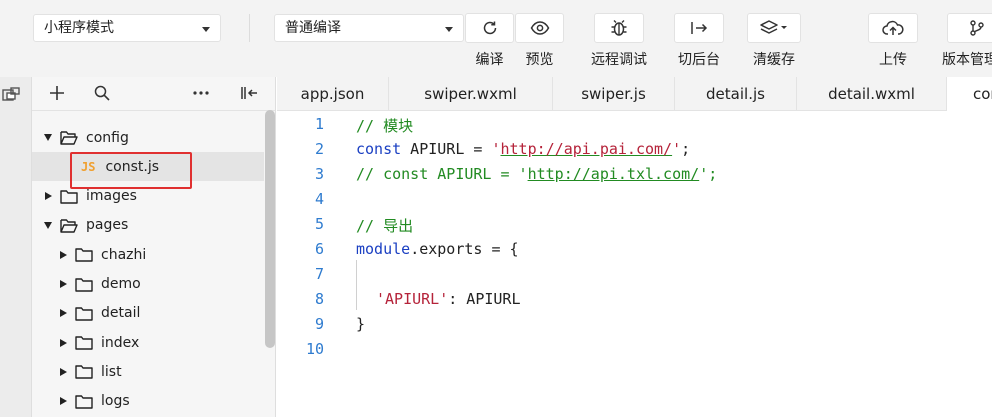 The width and height of the screenshot is (992, 417). What do you see at coordinates (471, 94) in the screenshot?
I see `tab-swiper-wxml: swiper.wxml` at bounding box center [471, 94].